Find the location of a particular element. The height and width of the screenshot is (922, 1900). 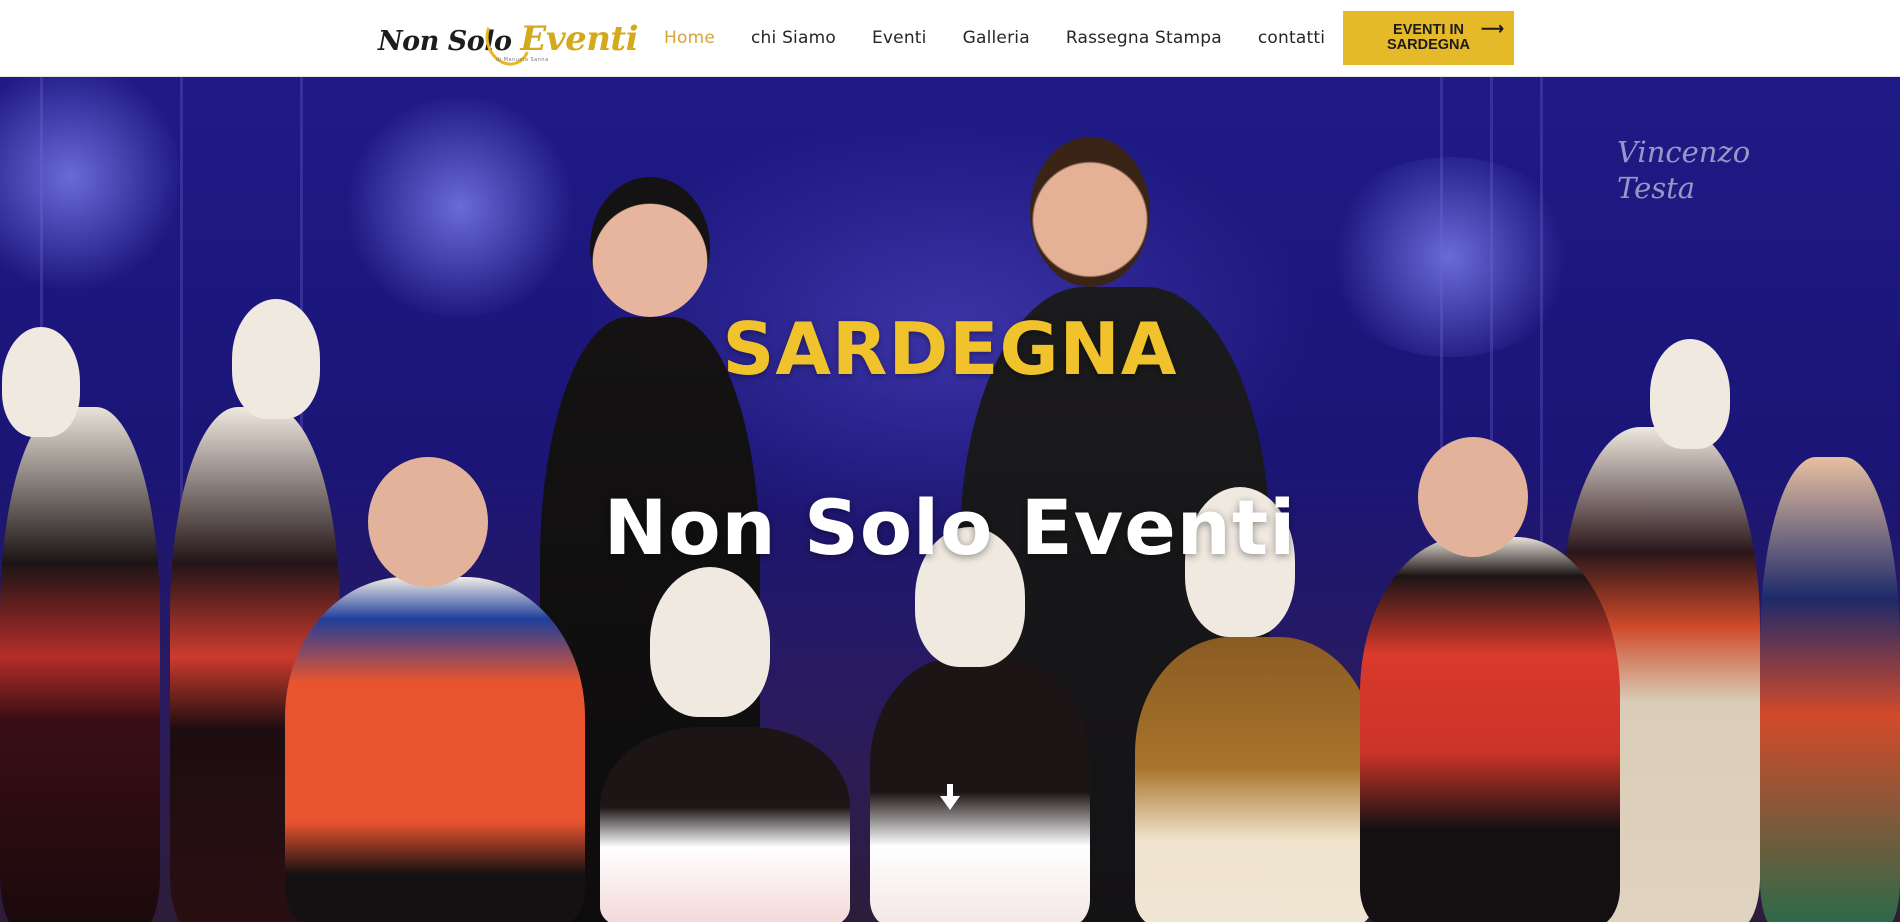

nav-item-galleria: Galleria is located at coordinates (996, 38).